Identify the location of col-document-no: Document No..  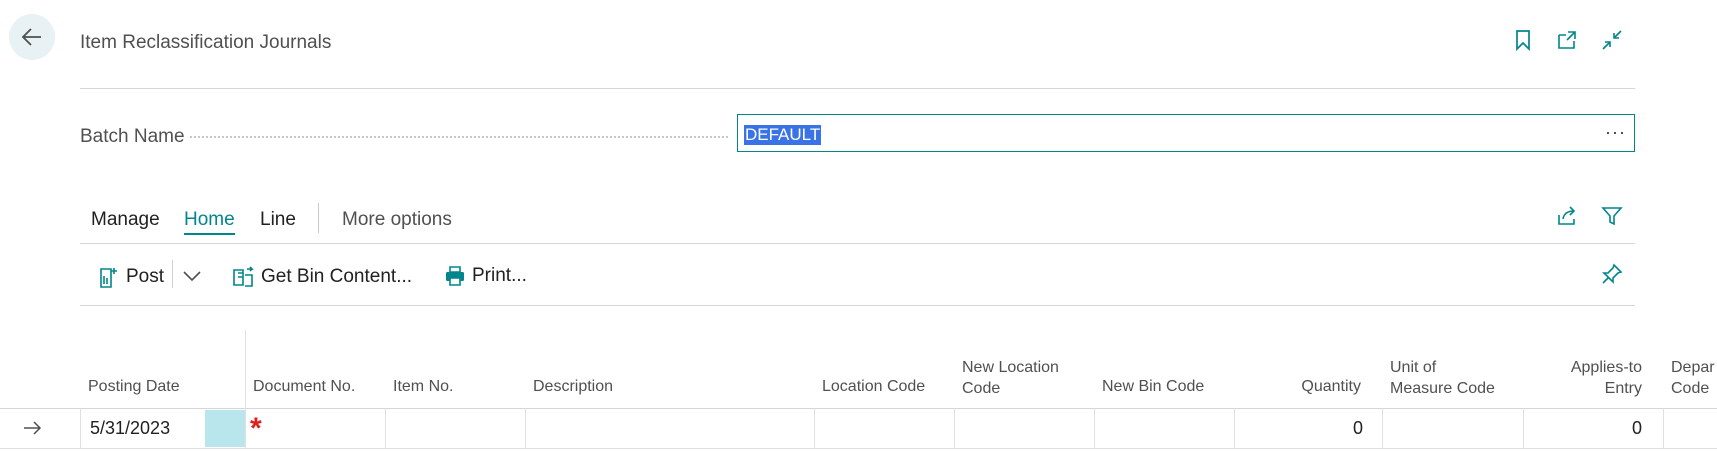
(304, 386).